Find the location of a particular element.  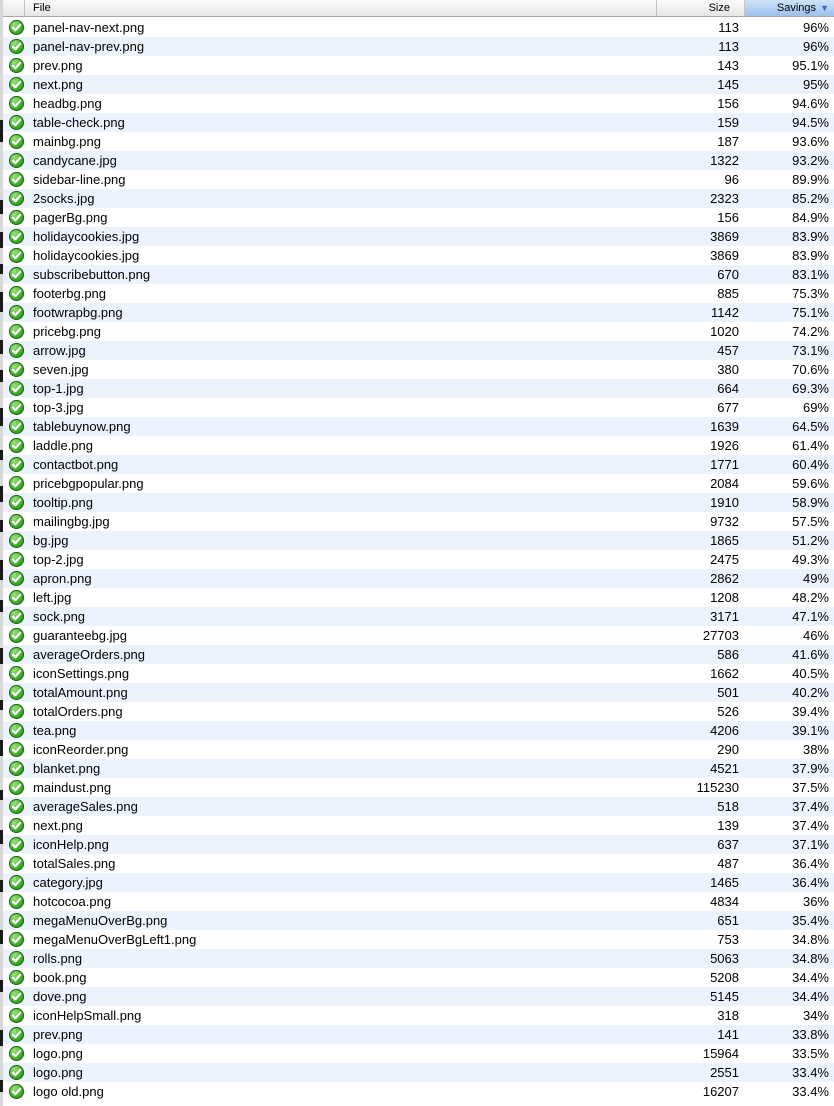

file-size-cell: 2551 is located at coordinates (724, 1072).